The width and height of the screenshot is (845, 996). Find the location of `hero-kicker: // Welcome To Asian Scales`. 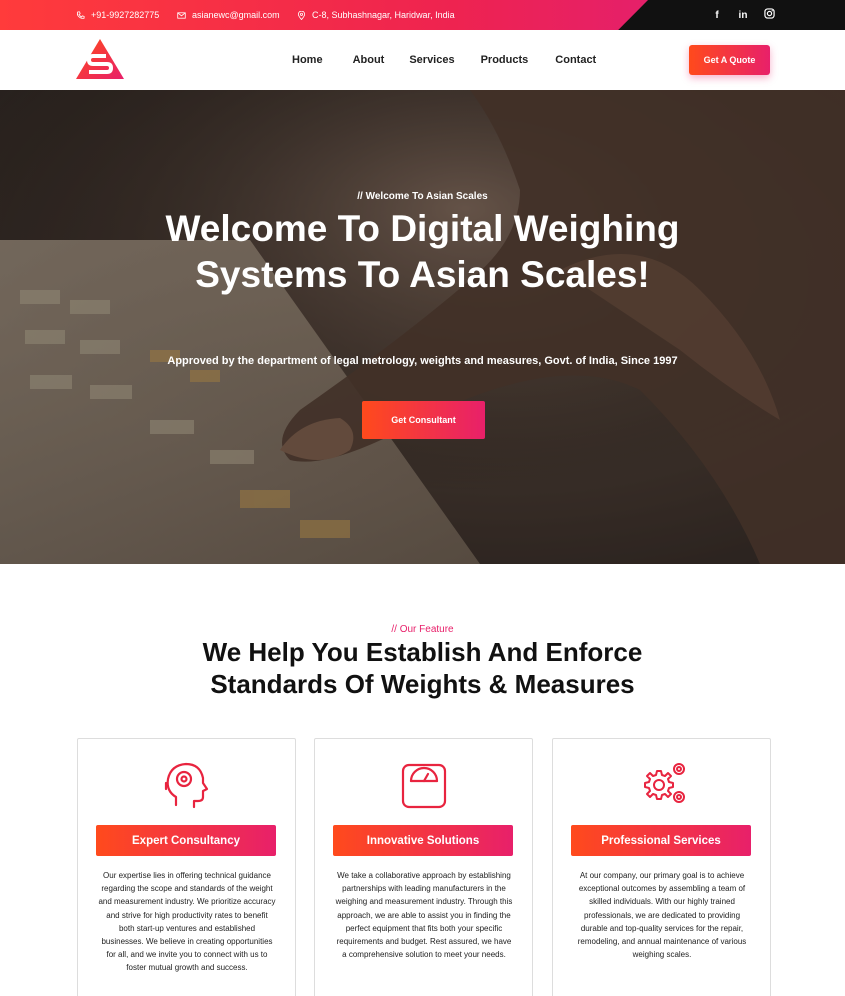

hero-kicker: // Welcome To Asian Scales is located at coordinates (422, 196).